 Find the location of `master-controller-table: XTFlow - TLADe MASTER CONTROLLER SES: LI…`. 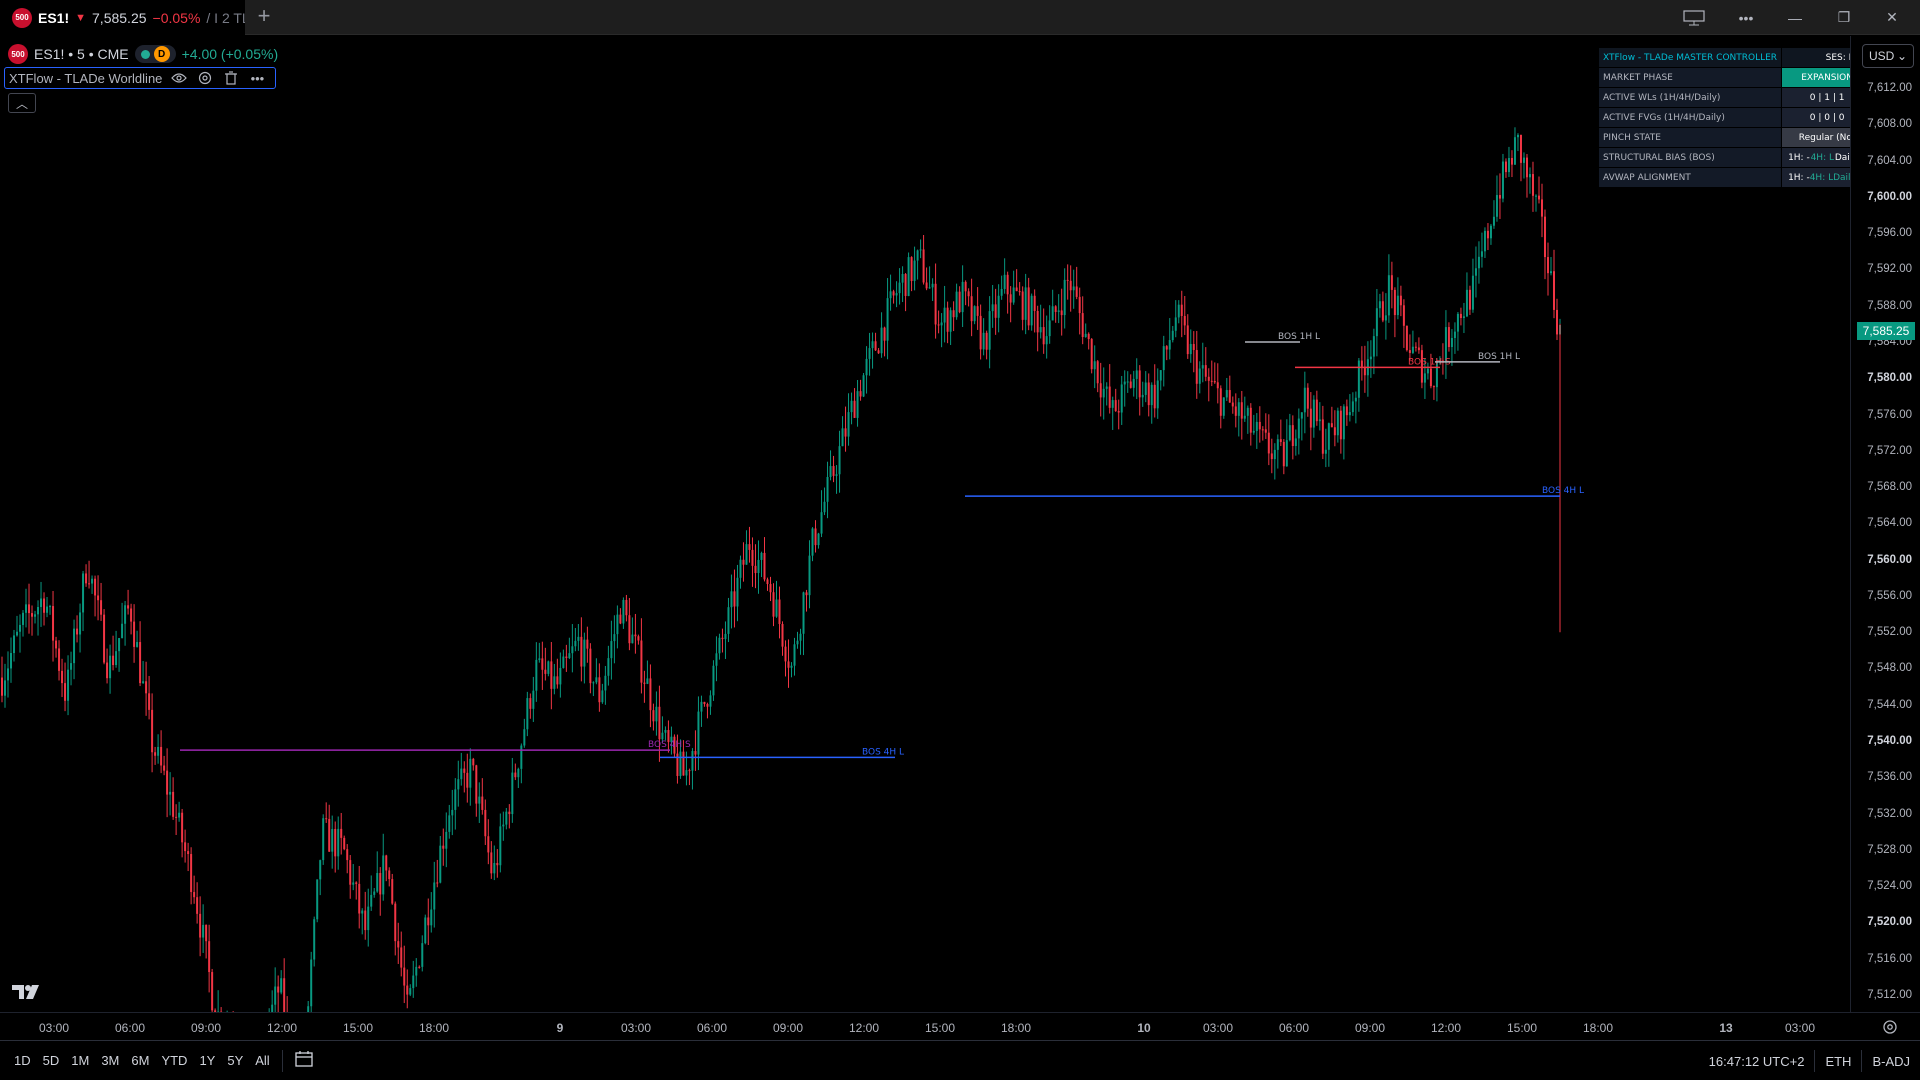

master-controller-table: XTFlow - TLADe MASTER CONTROLLER SES: LI… is located at coordinates (1735, 117).